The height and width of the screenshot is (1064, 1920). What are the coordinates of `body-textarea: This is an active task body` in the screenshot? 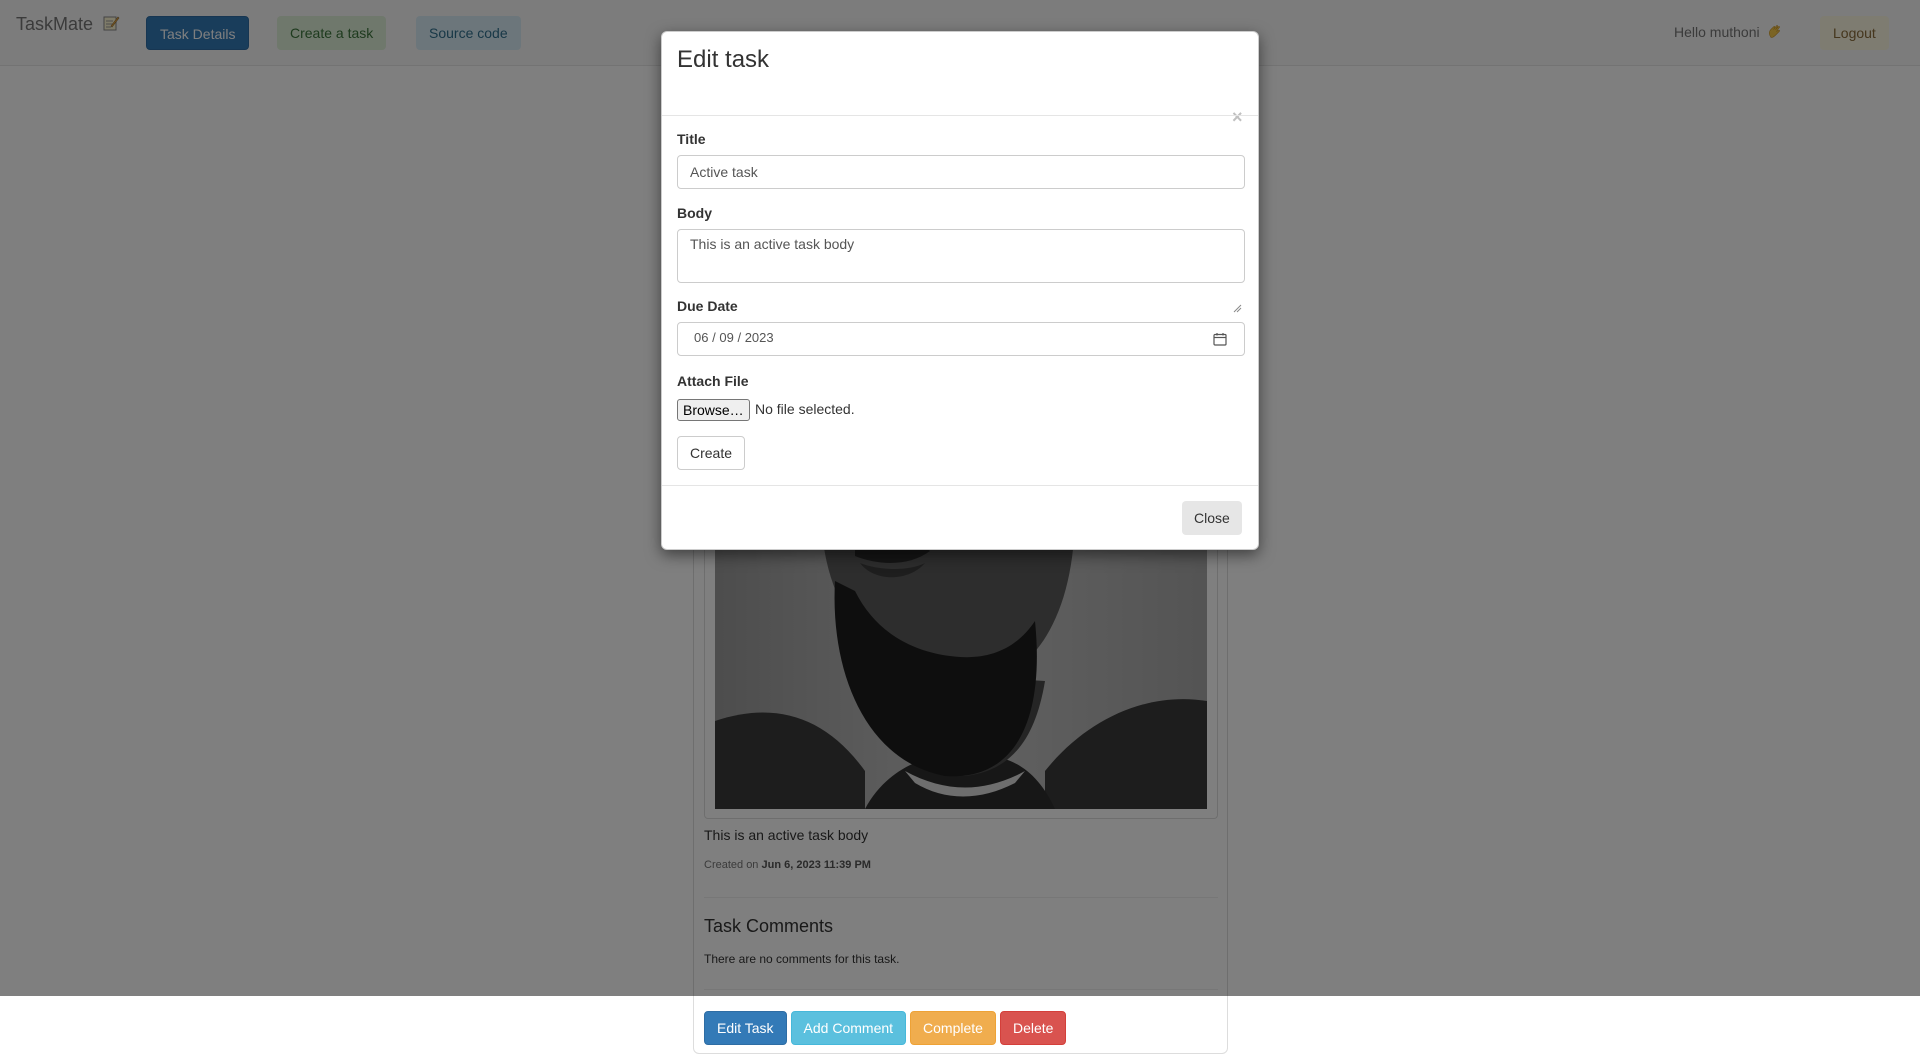 It's located at (961, 256).